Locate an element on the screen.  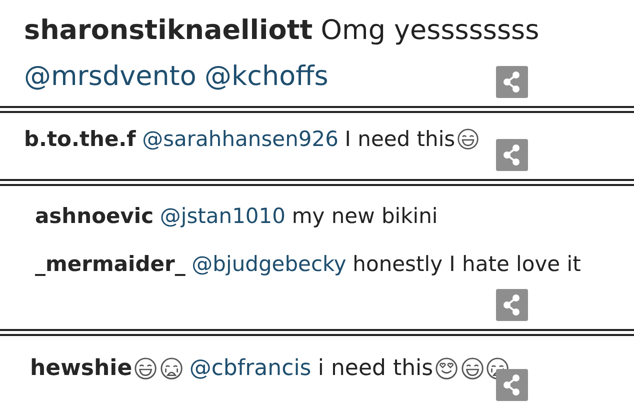
comment-text: i need this is located at coordinates (376, 368).